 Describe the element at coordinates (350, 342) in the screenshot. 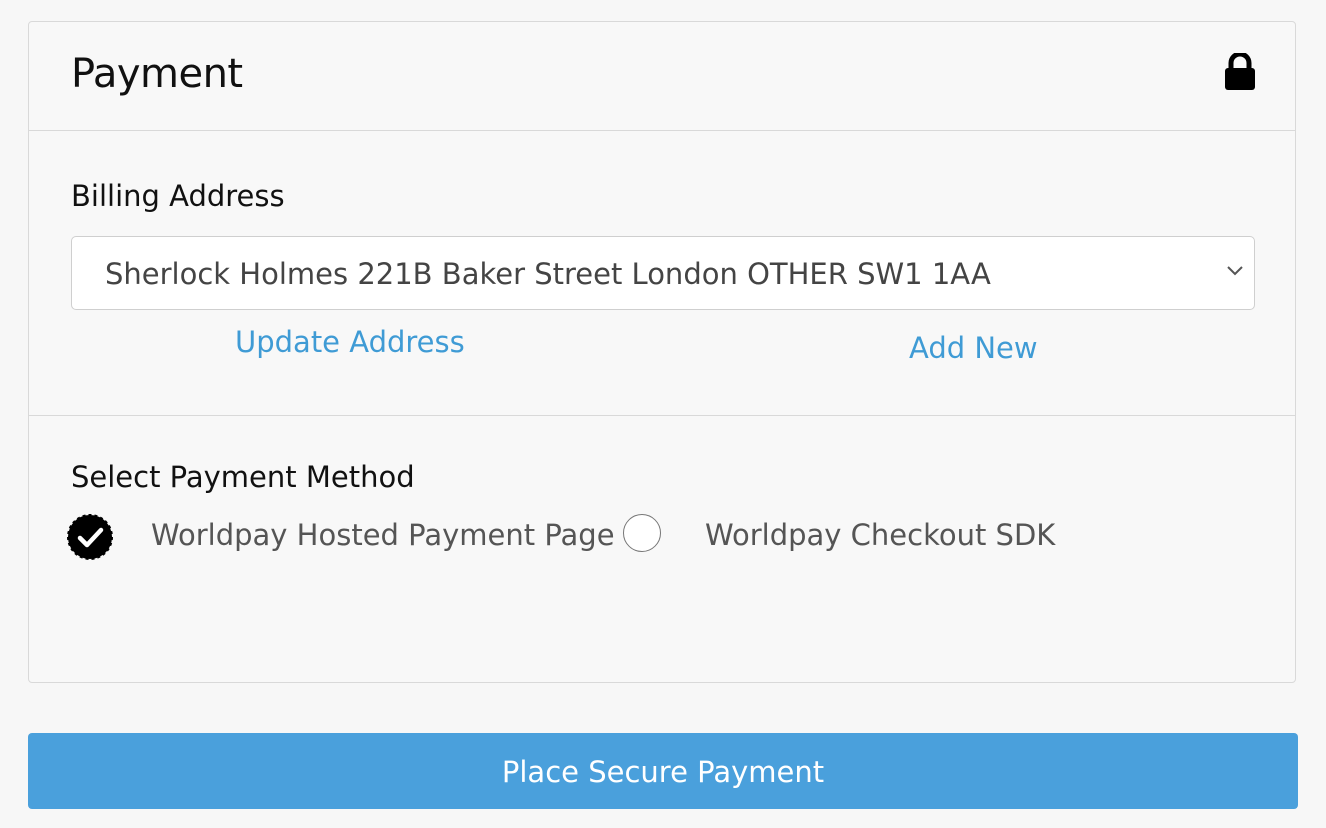

I see `update-address-link: Update Address` at that location.